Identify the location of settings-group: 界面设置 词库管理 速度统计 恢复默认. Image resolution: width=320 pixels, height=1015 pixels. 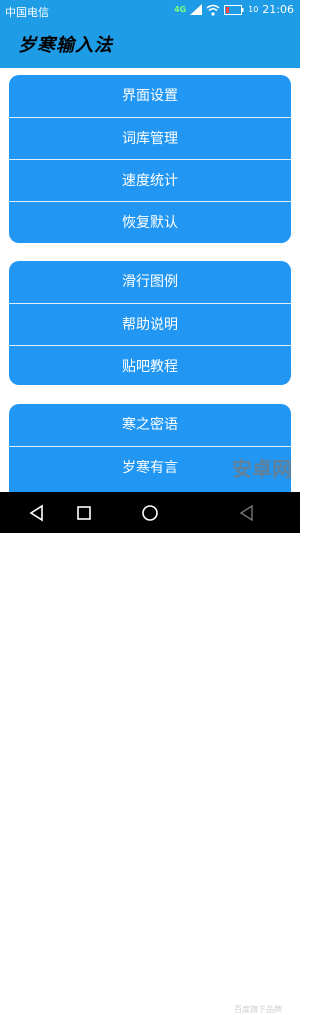
(150, 159).